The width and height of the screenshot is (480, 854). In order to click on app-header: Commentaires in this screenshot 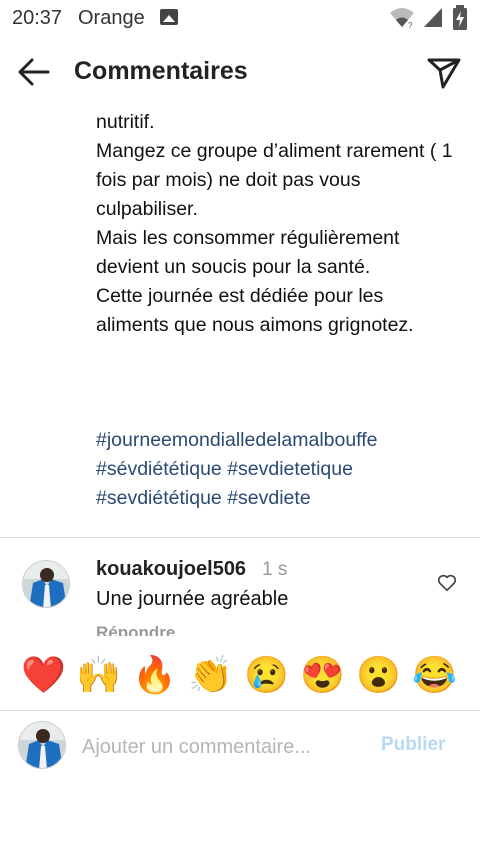, I will do `click(240, 72)`.